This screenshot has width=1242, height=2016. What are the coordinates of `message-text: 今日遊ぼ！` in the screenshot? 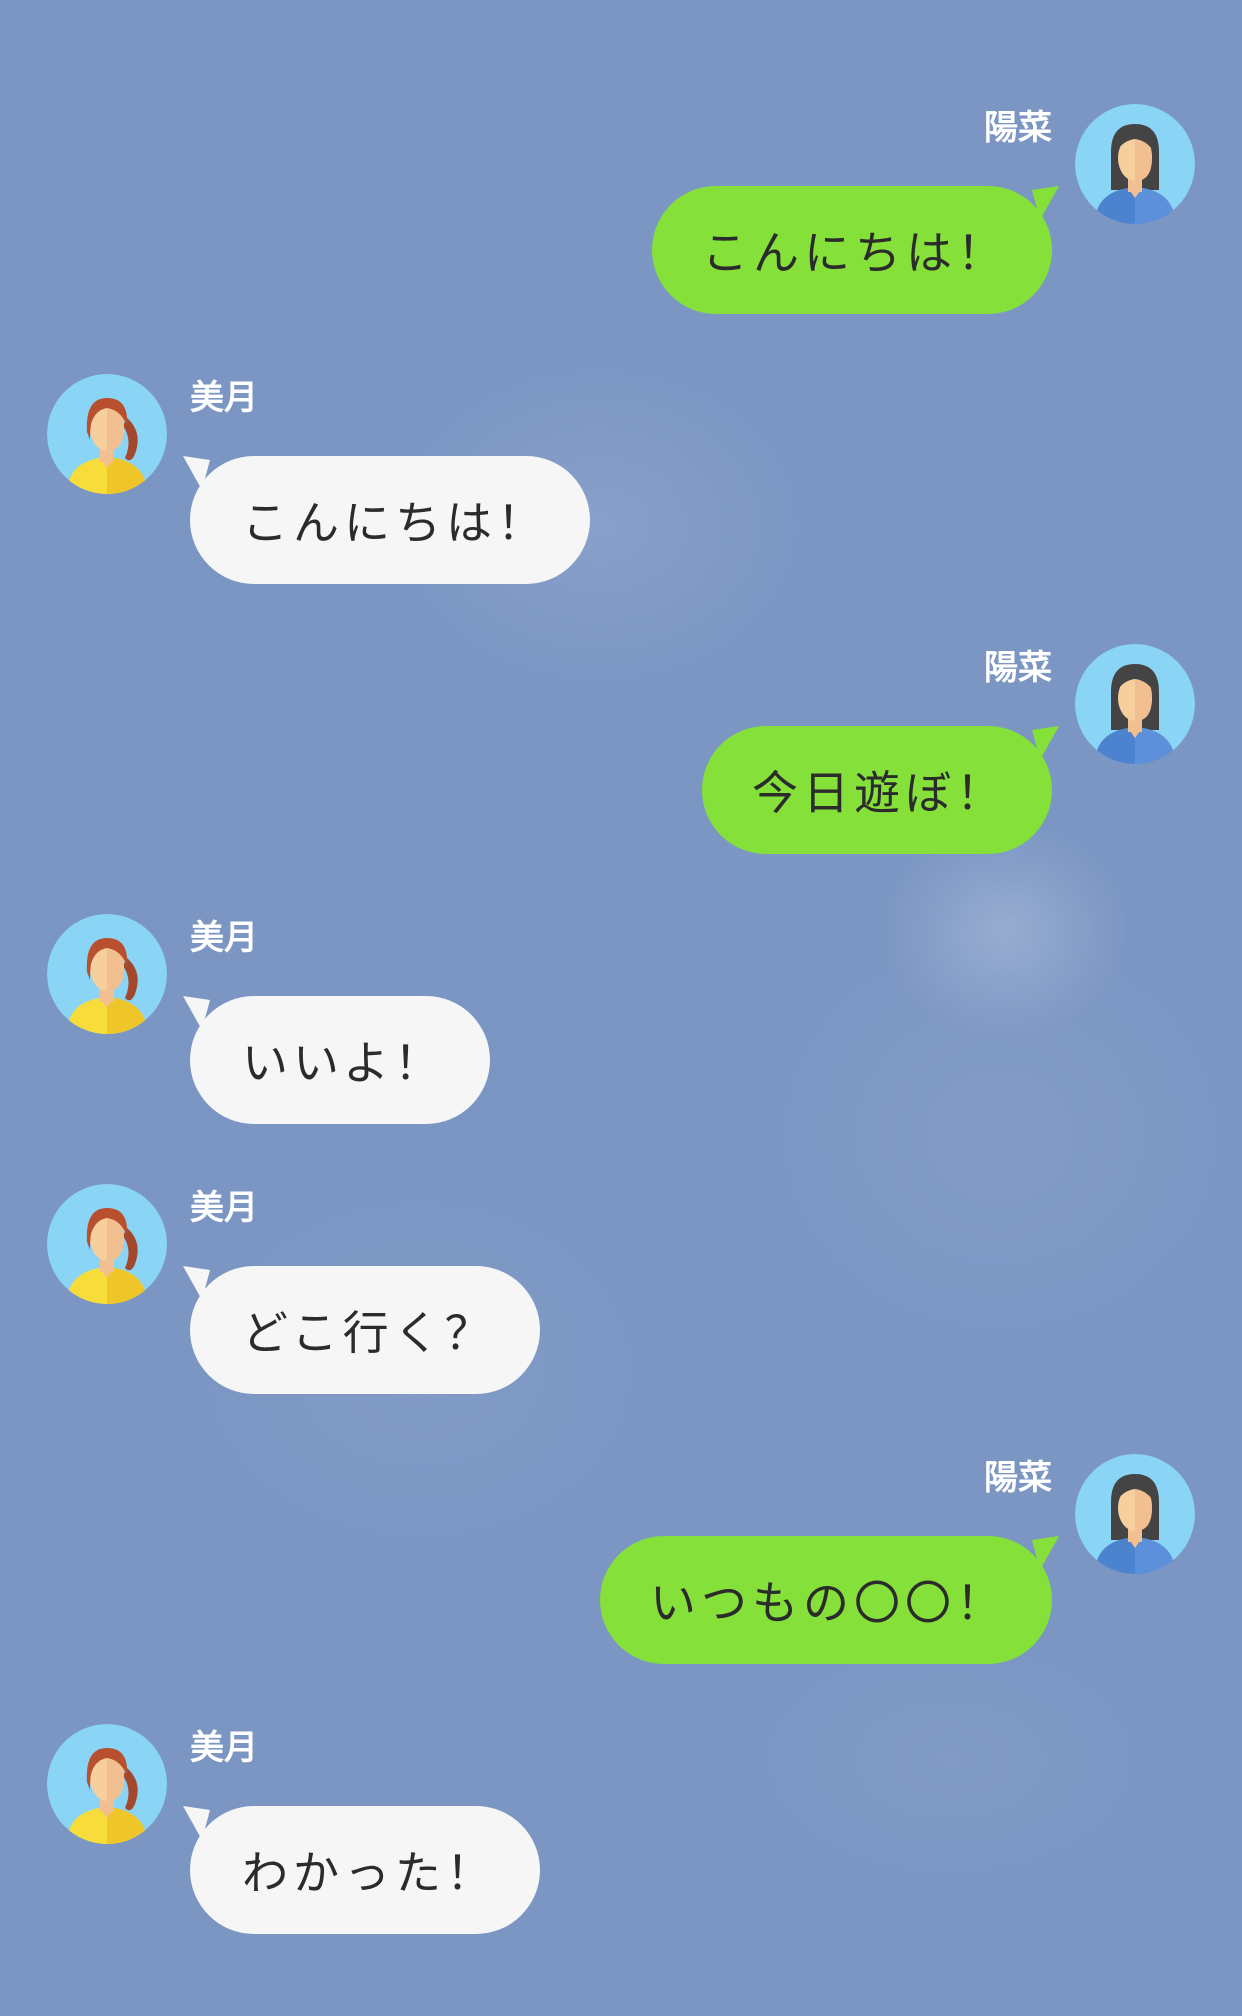 It's located at (879, 793).